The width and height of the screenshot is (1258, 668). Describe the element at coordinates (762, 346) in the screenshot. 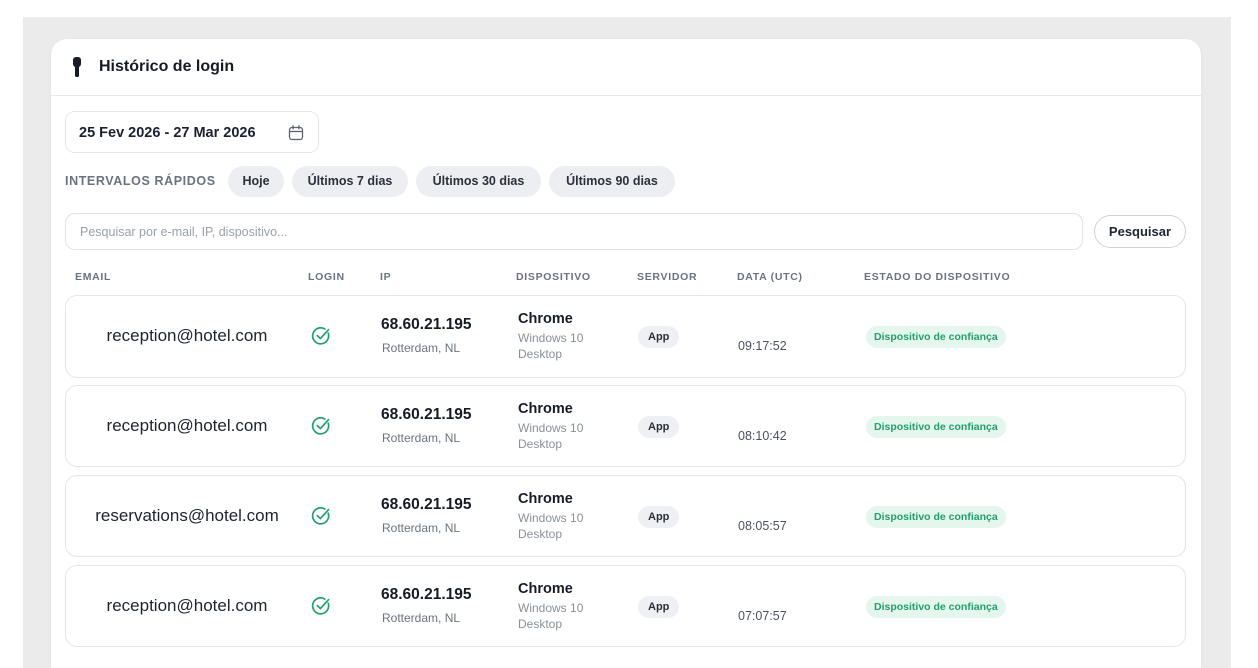

I see `row-time: 09:17:52` at that location.